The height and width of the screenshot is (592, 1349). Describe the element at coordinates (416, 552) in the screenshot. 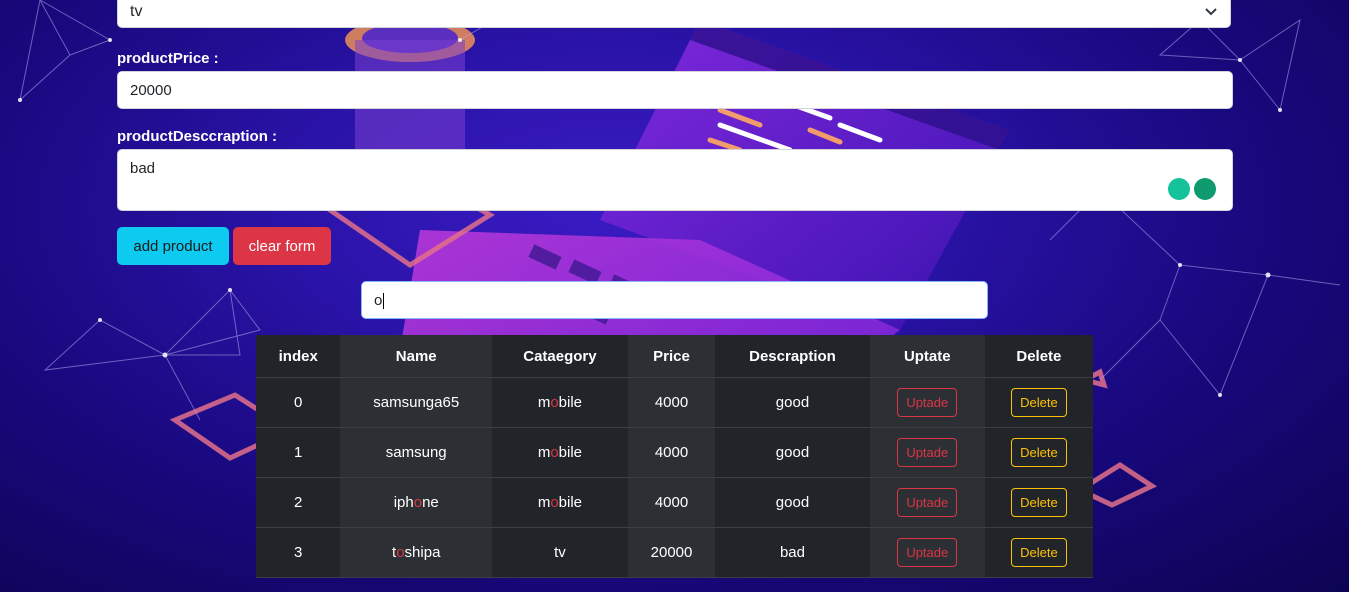

I see `cell-name: toshipa` at that location.